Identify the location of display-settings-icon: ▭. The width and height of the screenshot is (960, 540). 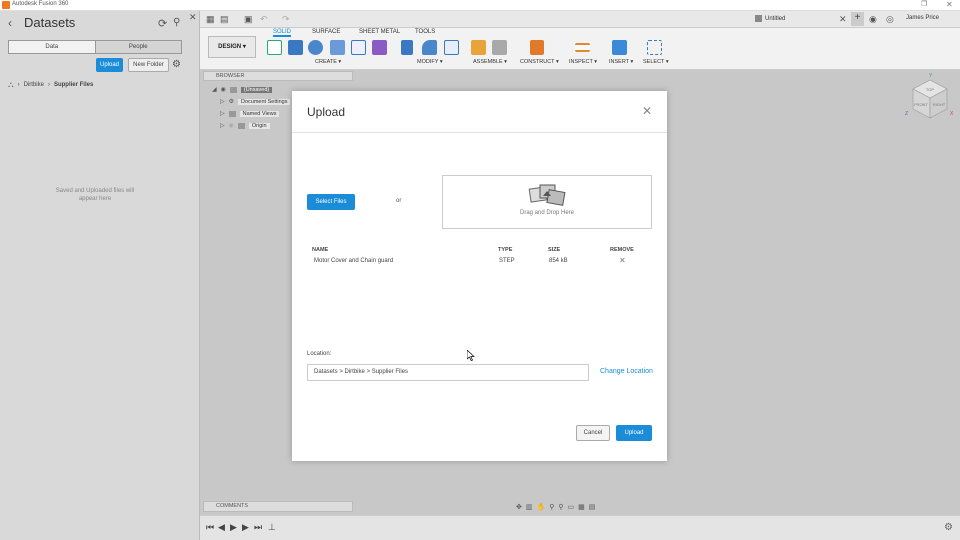
(571, 507).